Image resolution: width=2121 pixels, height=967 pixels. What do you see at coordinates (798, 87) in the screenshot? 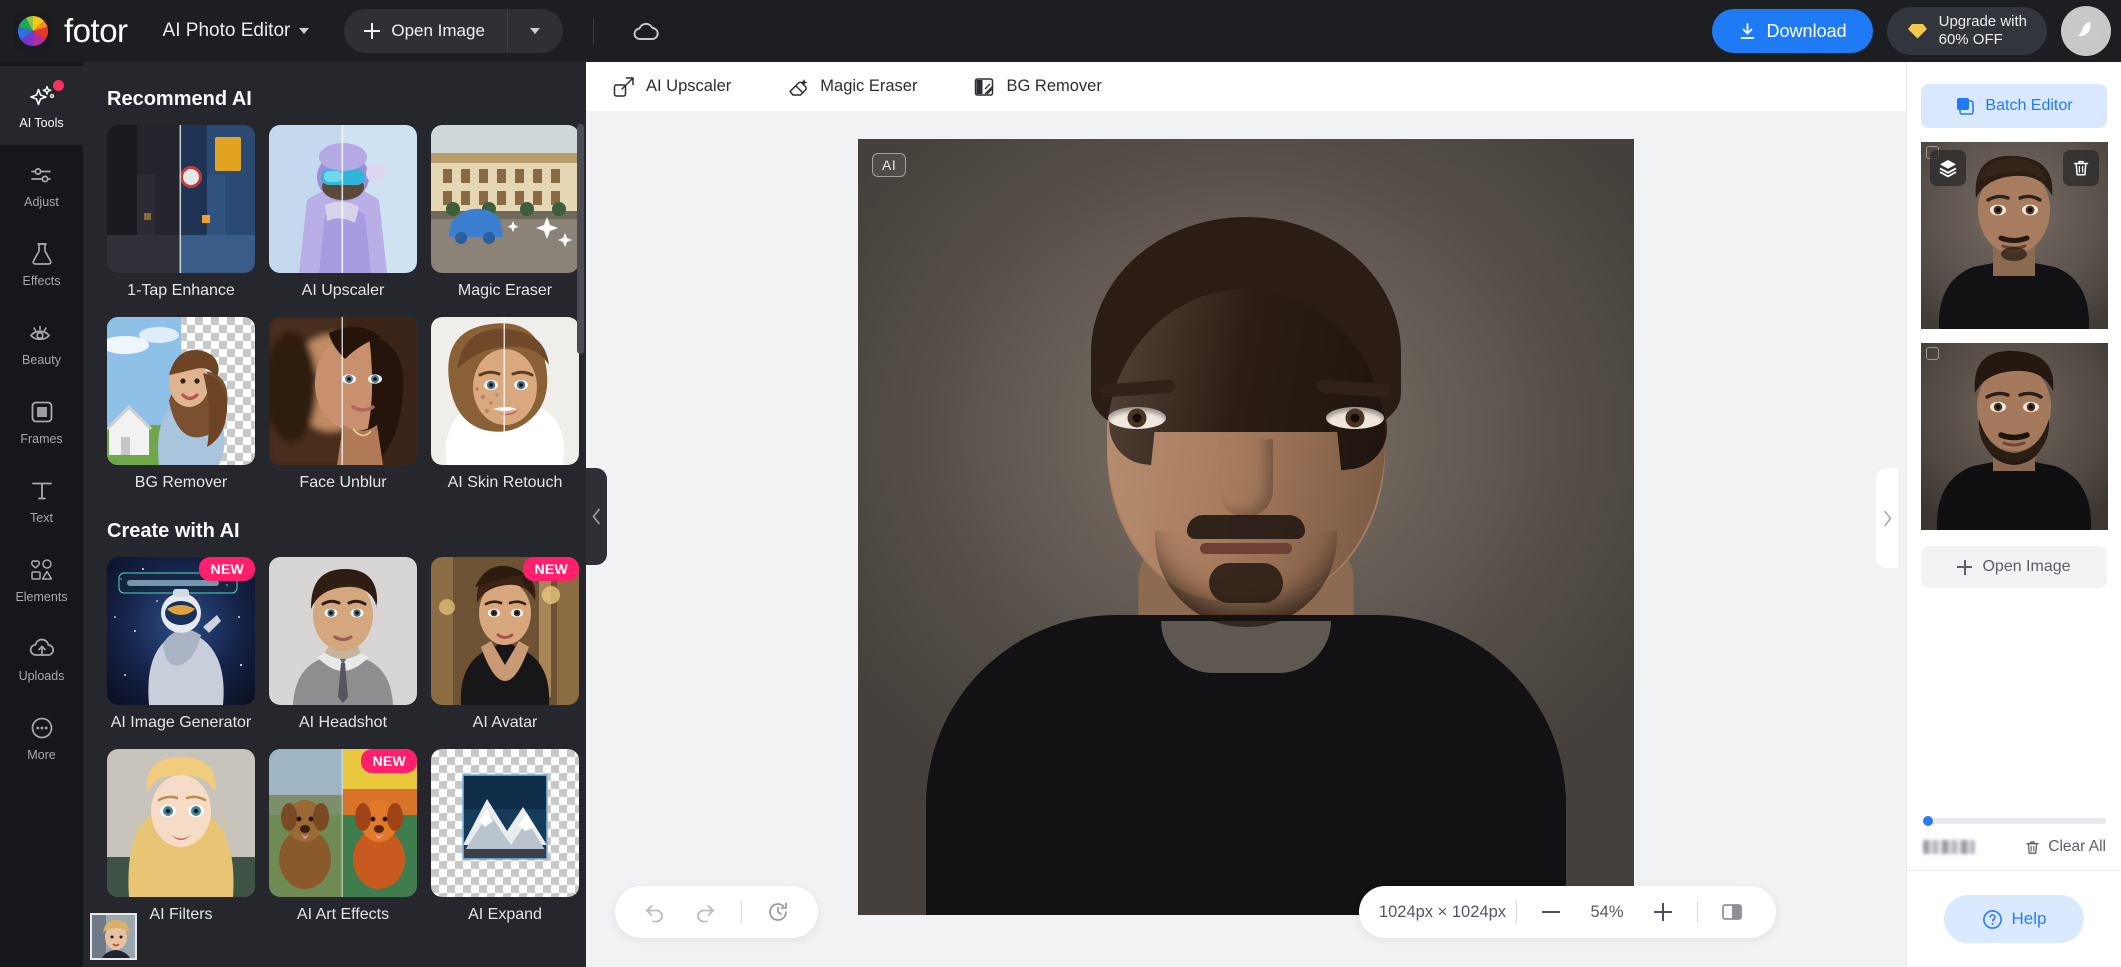
I see `eraser-icon` at bounding box center [798, 87].